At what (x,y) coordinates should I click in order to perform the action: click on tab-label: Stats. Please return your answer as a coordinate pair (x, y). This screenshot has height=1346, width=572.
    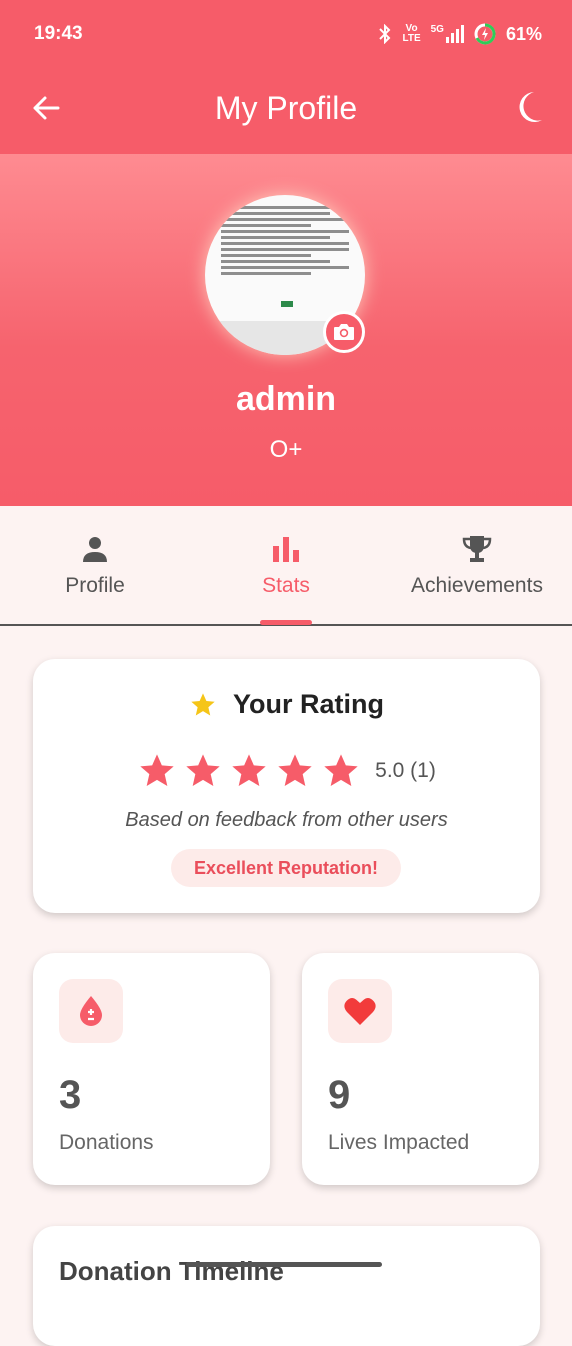
    Looking at the image, I should click on (286, 585).